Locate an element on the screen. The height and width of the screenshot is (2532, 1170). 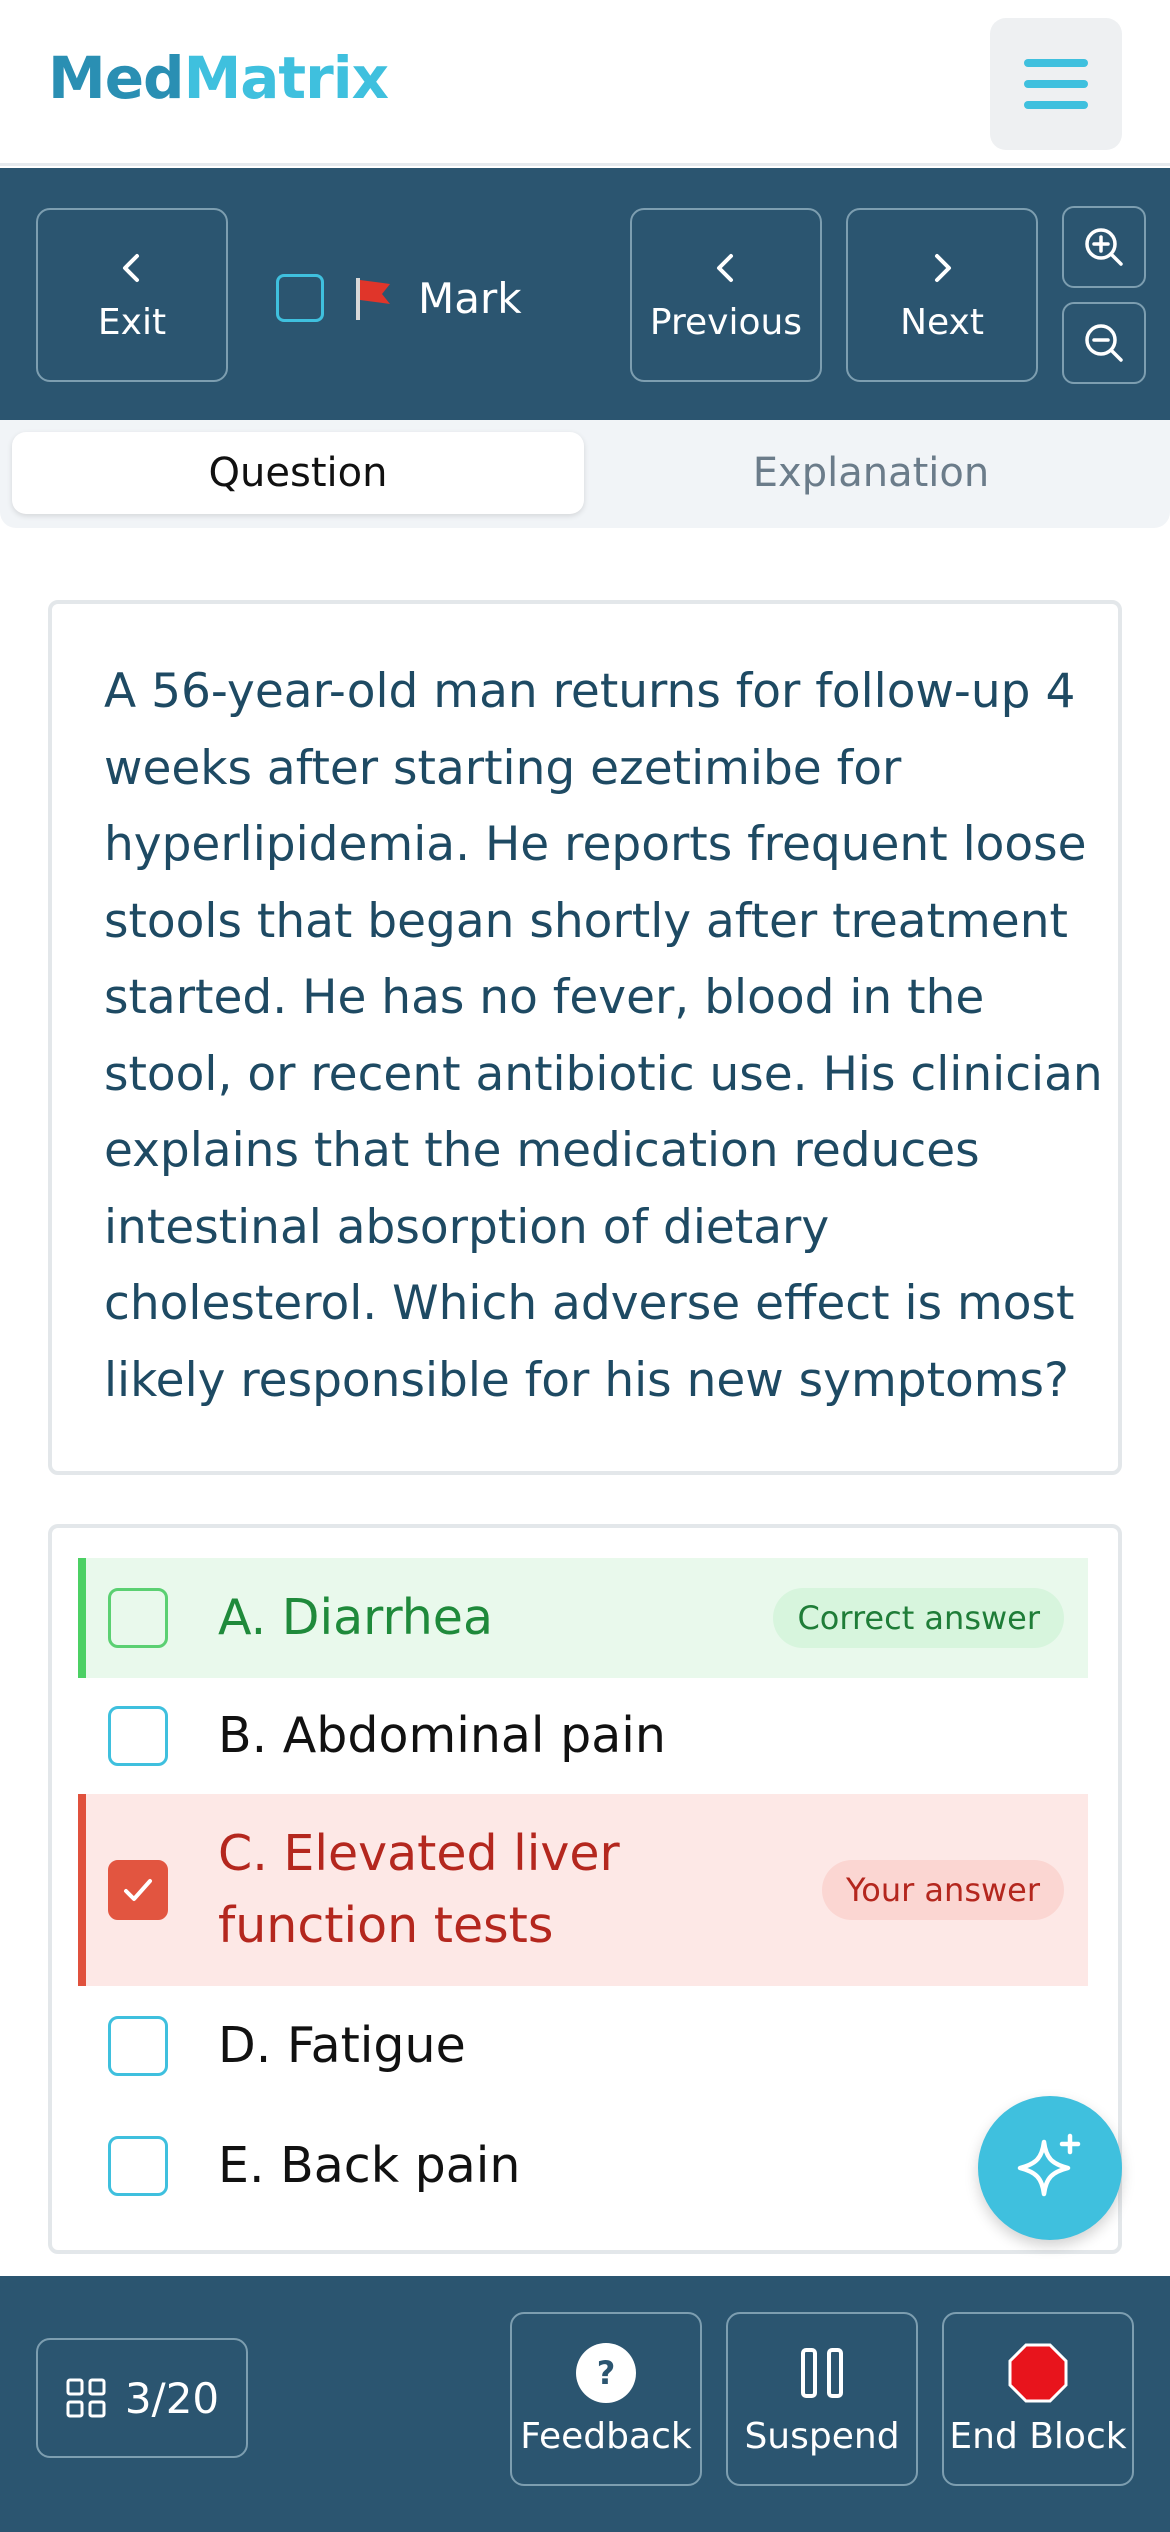
option-a-checkbox is located at coordinates (138, 1618).